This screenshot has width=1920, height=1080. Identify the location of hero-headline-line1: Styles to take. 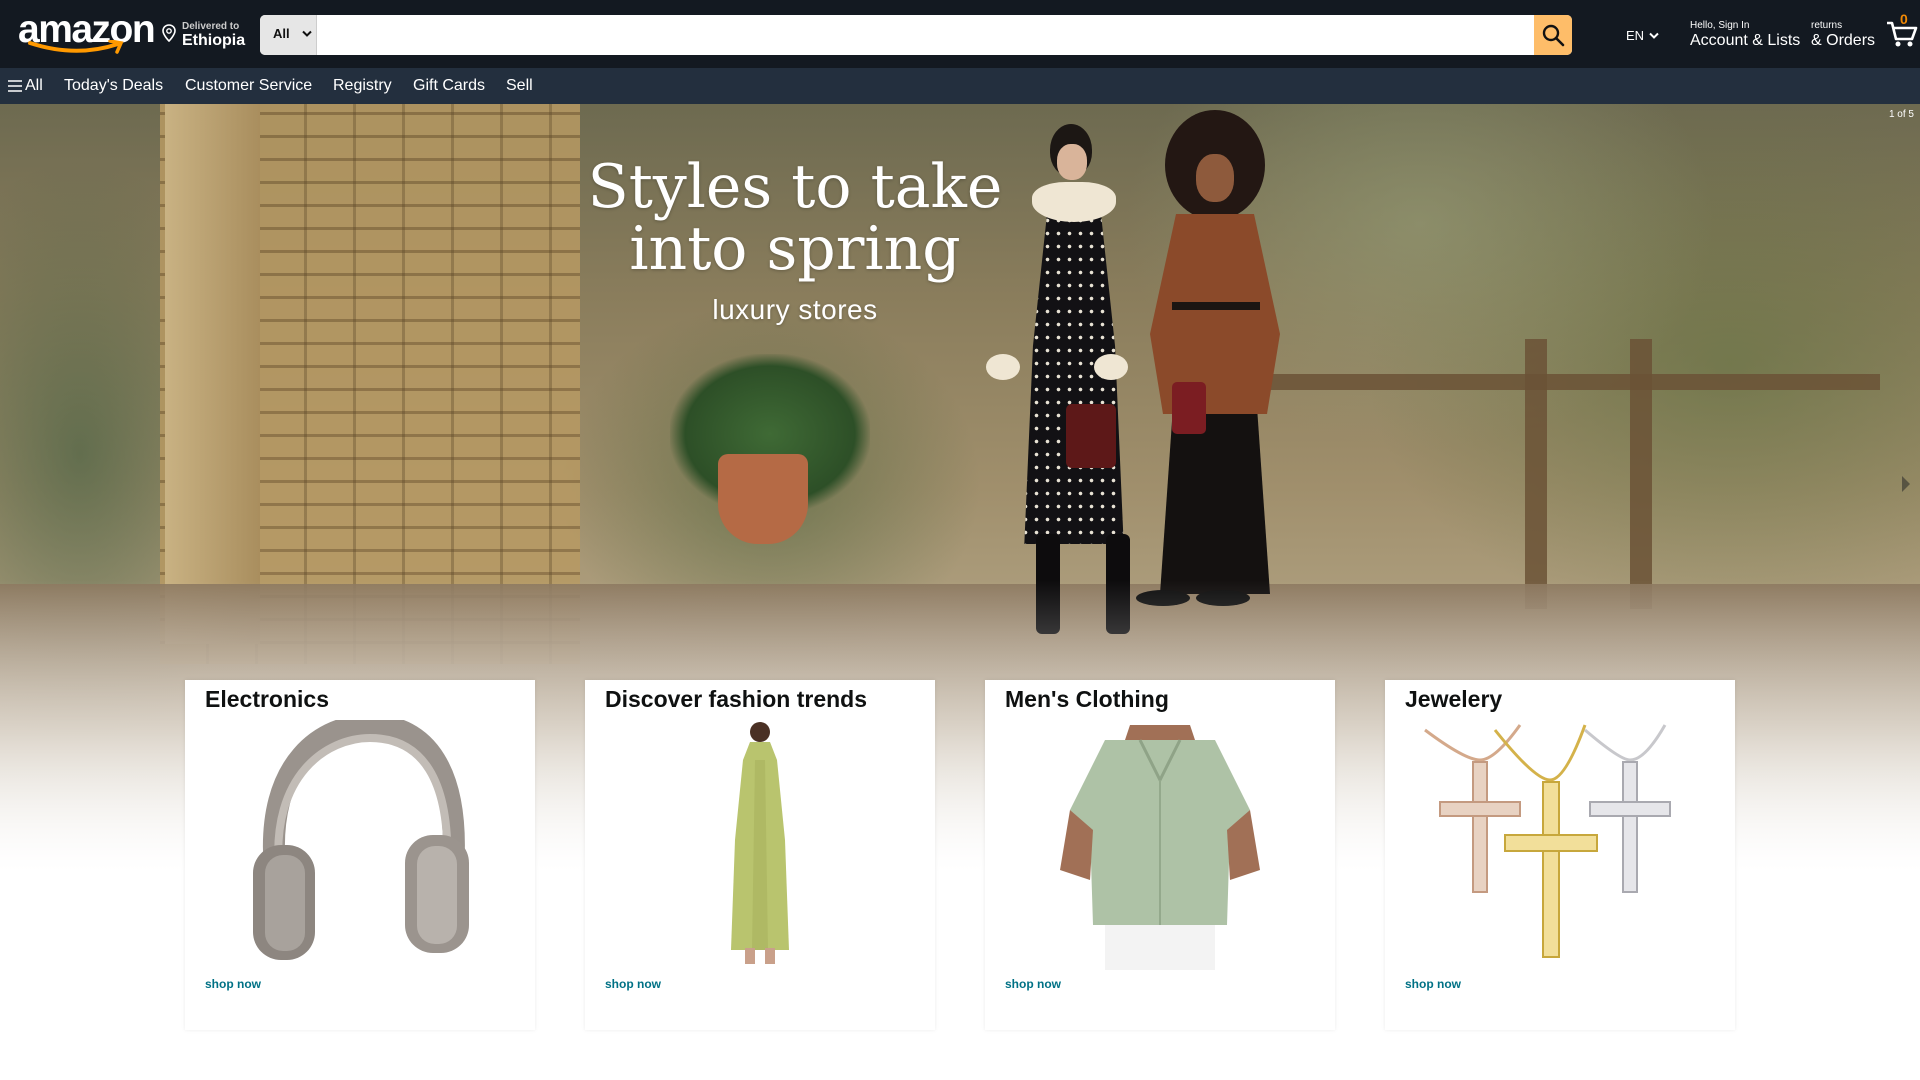
(795, 187).